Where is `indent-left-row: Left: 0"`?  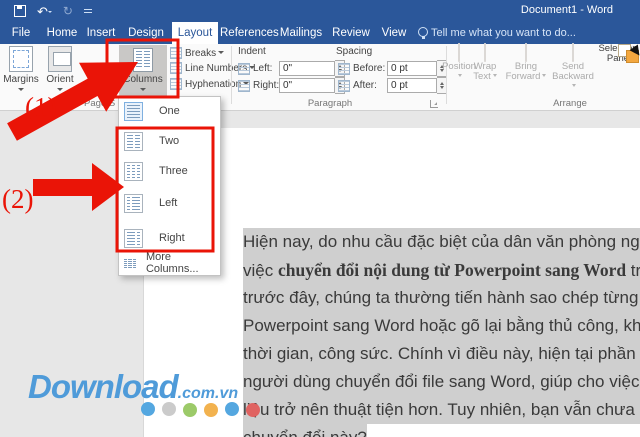
indent-left-row: Left: 0" is located at coordinates (291, 68).